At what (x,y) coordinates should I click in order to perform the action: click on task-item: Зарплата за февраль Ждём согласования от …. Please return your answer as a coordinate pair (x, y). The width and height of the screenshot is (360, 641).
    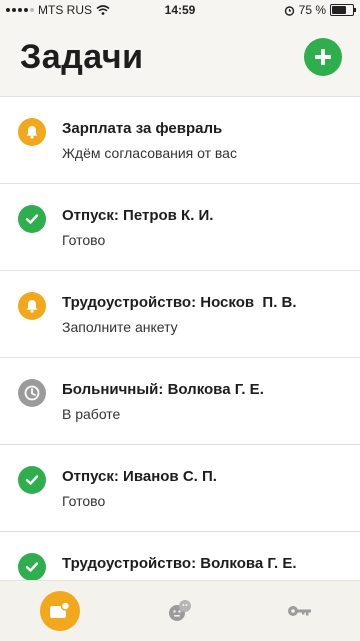
    Looking at the image, I should click on (180, 139).